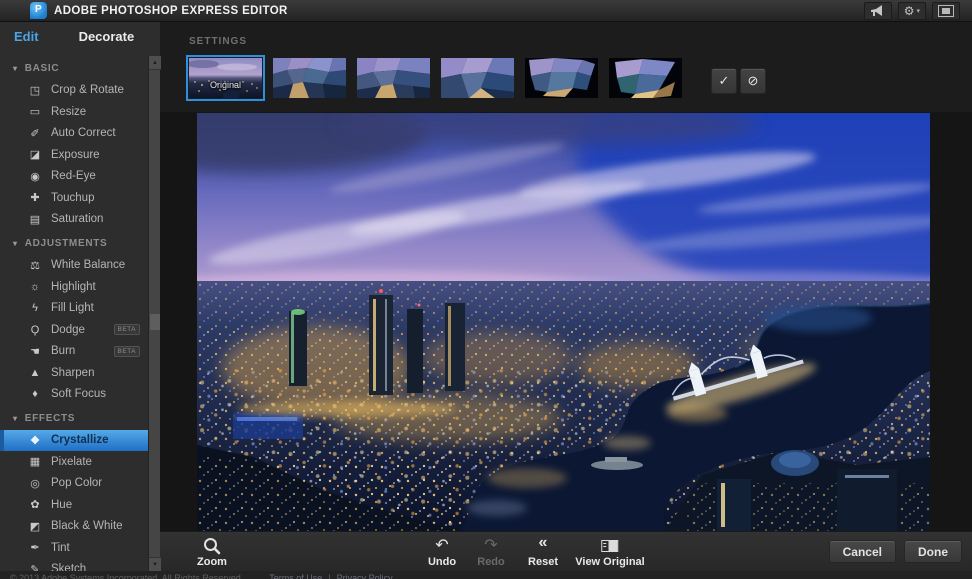 The height and width of the screenshot is (579, 972). Describe the element at coordinates (442, 545) in the screenshot. I see `undo-icon: ↶` at that location.